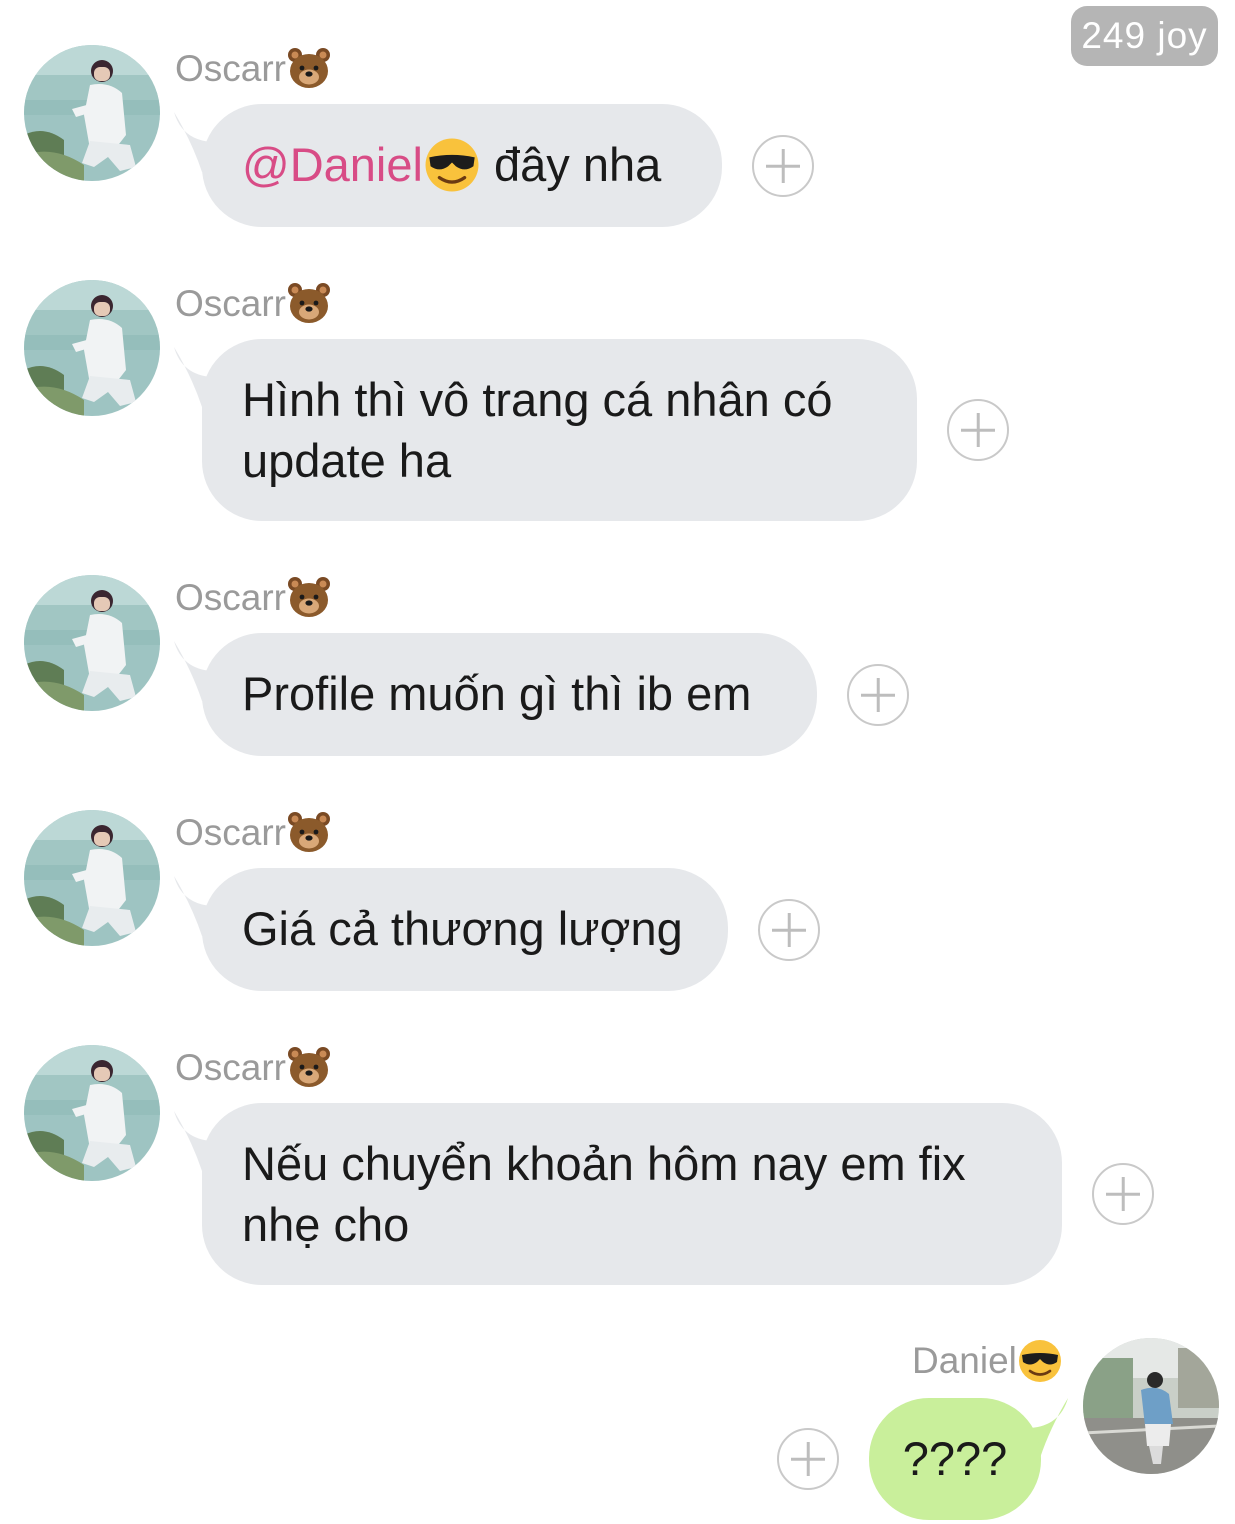 The height and width of the screenshot is (1524, 1235). What do you see at coordinates (604, 1163) in the screenshot?
I see `message-line: Nếu chuyển khoản hôm nay em fix` at bounding box center [604, 1163].